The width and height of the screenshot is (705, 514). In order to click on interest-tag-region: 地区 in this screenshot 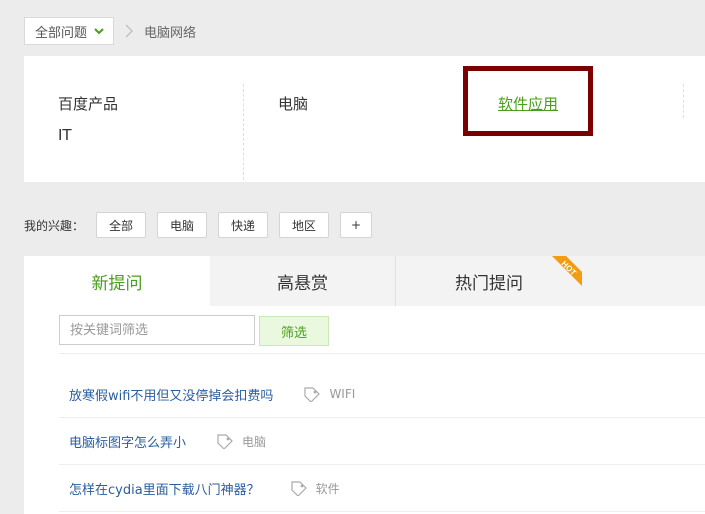, I will do `click(304, 225)`.